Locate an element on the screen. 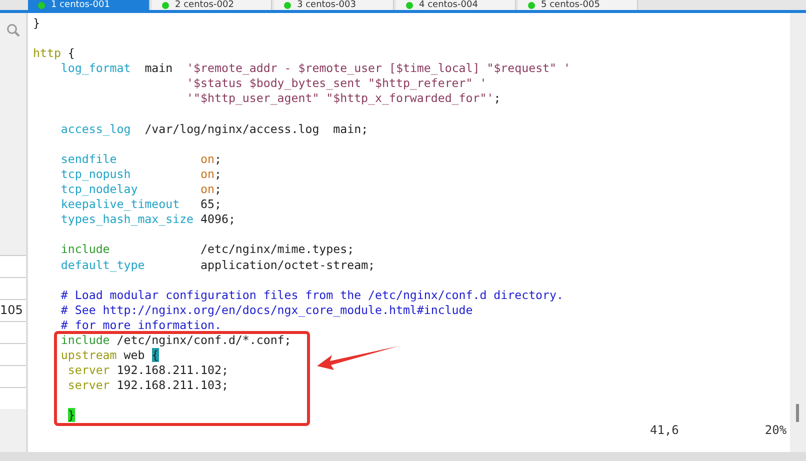 This screenshot has height=461, width=806. session-tab: 2 centos-002 is located at coordinates (212, 5).